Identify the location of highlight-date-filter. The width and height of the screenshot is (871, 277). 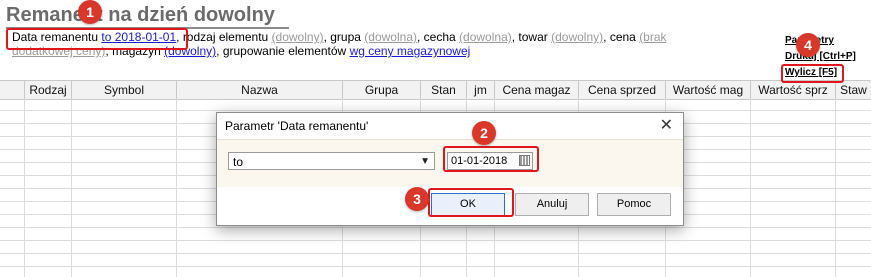
(97, 39).